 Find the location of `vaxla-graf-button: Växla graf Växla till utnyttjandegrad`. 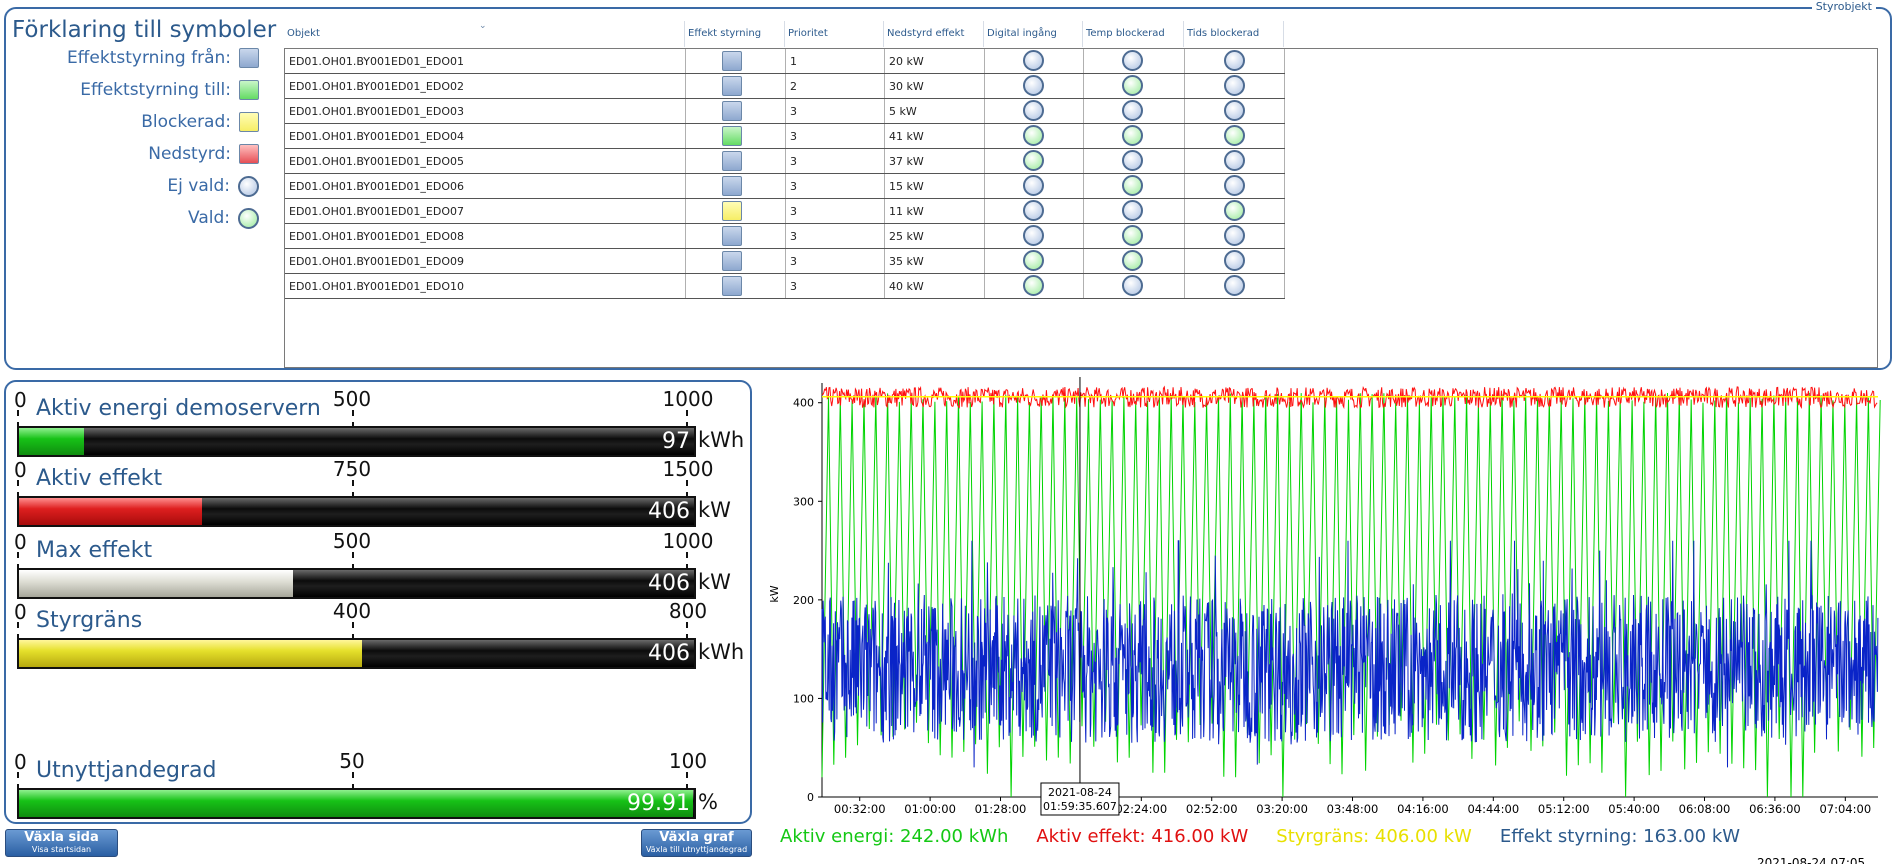

vaxla-graf-button: Växla graf Växla till utnyttjandegrad is located at coordinates (696, 843).